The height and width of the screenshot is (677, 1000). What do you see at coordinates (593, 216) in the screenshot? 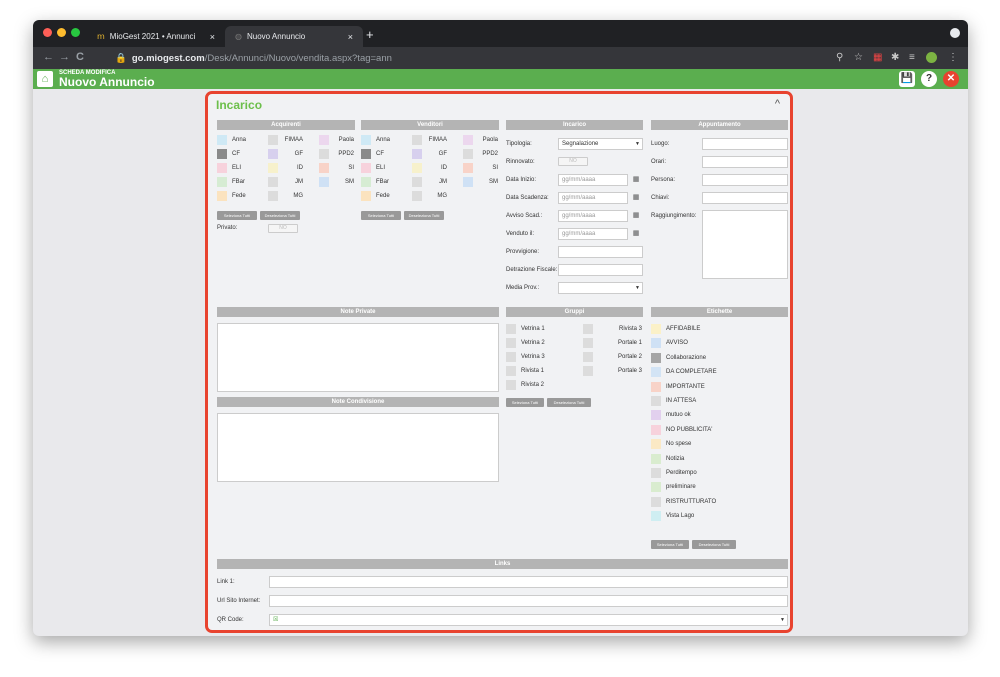
I see `avviso-scad-field: gg/mm/aaaa` at bounding box center [593, 216].